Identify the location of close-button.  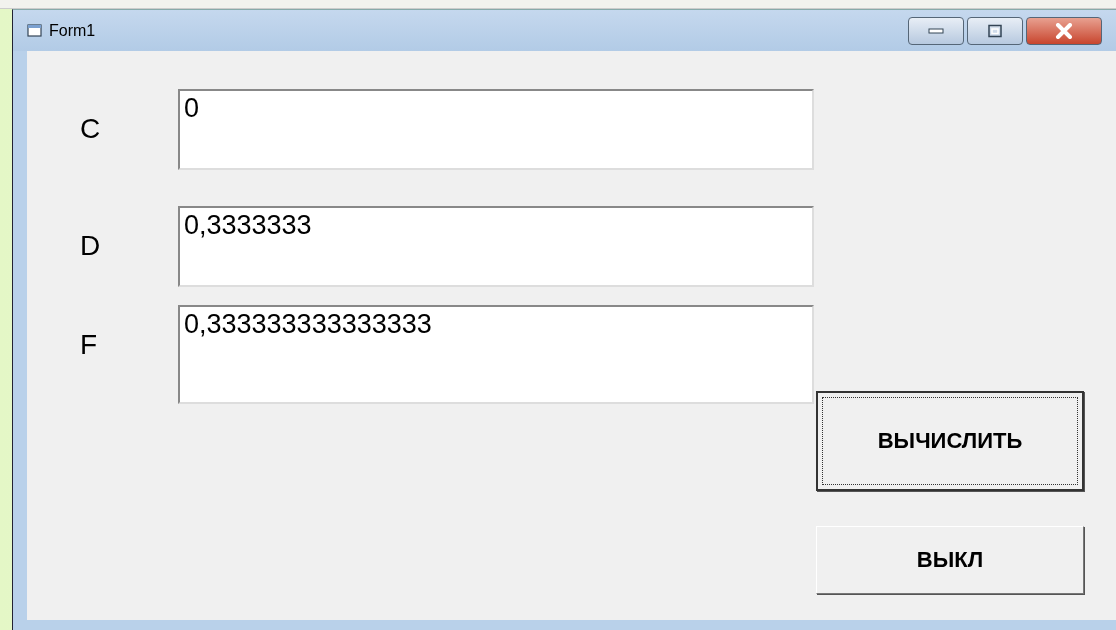
(1064, 30).